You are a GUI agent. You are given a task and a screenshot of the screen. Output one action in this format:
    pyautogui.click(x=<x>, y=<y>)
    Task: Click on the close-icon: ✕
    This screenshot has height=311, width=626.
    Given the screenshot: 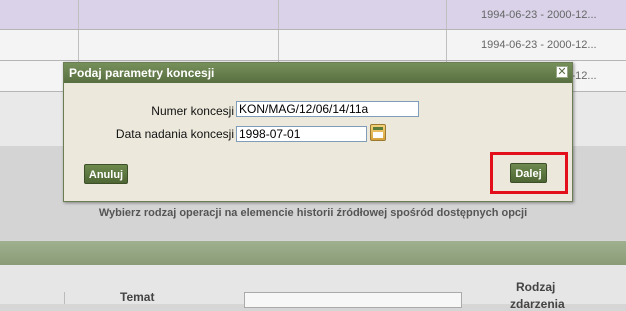 What is the action you would take?
    pyautogui.click(x=562, y=72)
    